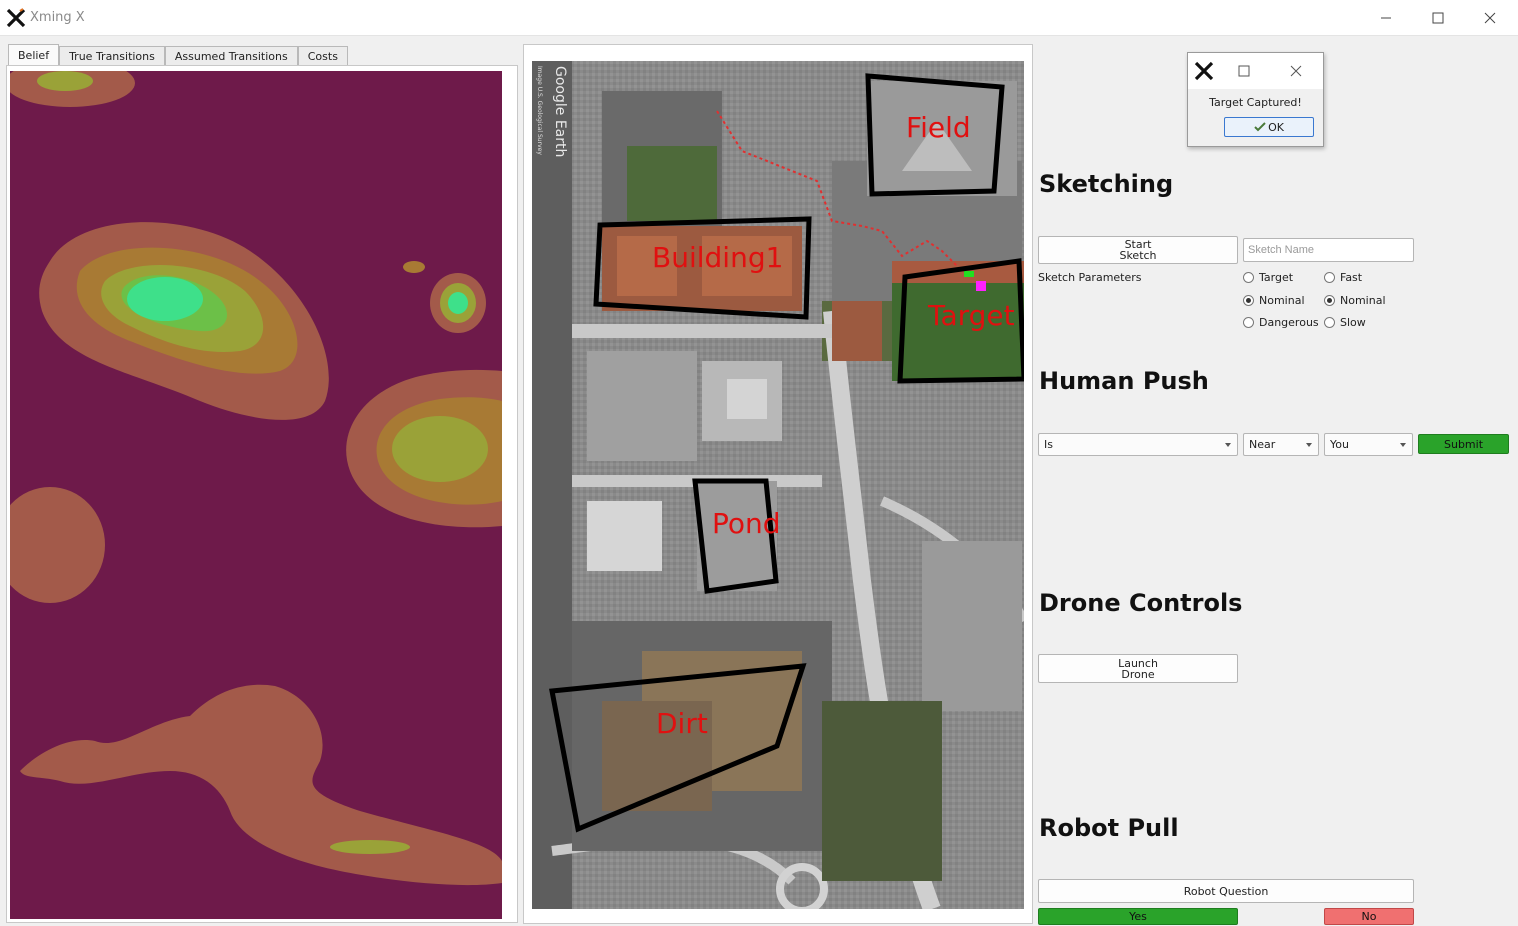 The width and height of the screenshot is (1518, 926). I want to click on map-watermark-sub: Image U.S. Geological Survey, so click(539, 110).